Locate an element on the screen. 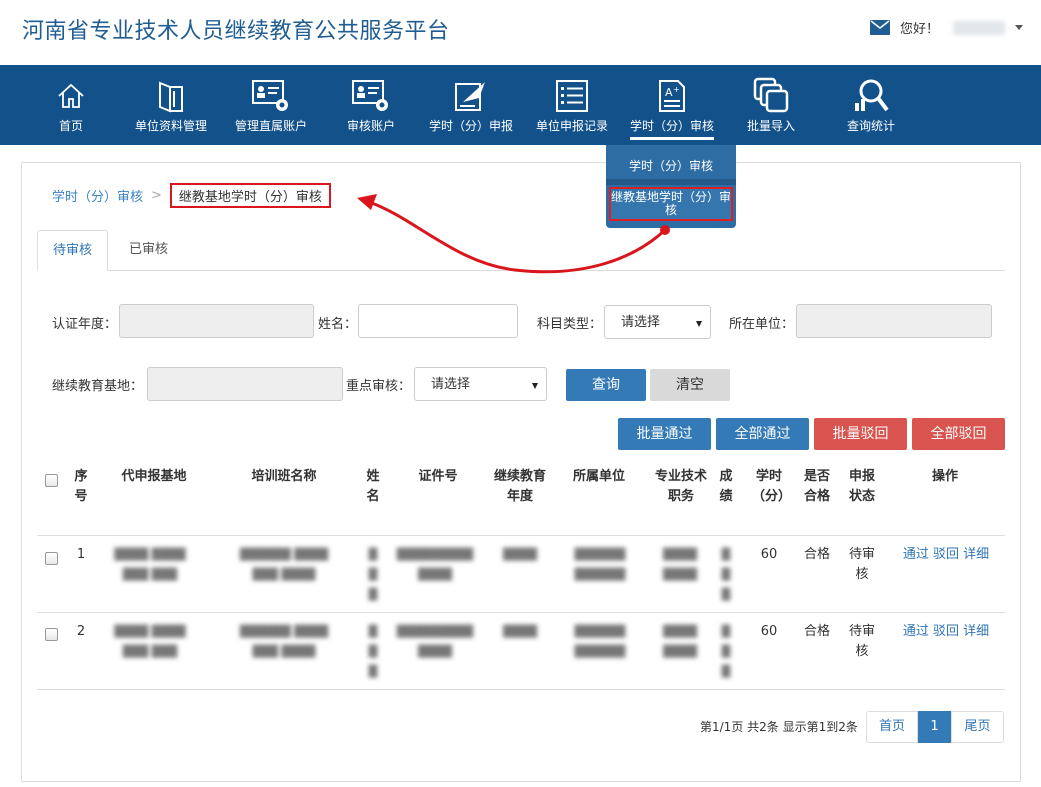  batch-pass-button: 批量通过 is located at coordinates (664, 434).